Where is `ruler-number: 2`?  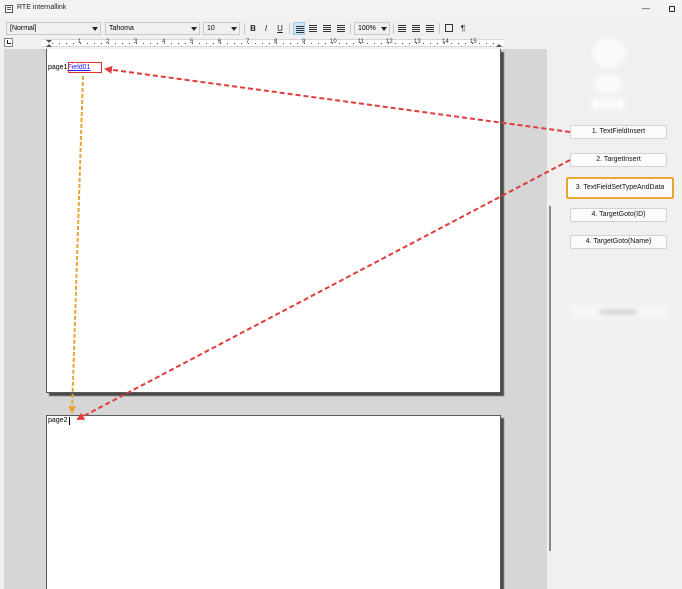 ruler-number: 2 is located at coordinates (108, 42).